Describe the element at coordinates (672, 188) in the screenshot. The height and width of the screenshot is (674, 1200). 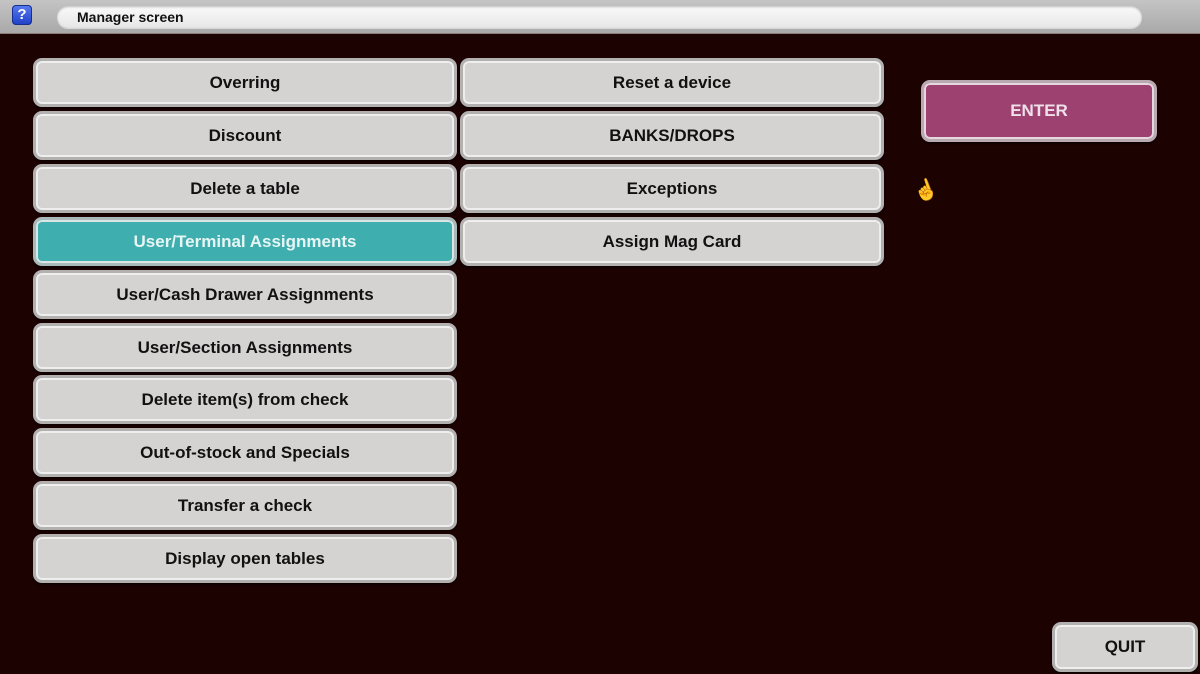
I see `exceptions-button: Exceptions` at that location.